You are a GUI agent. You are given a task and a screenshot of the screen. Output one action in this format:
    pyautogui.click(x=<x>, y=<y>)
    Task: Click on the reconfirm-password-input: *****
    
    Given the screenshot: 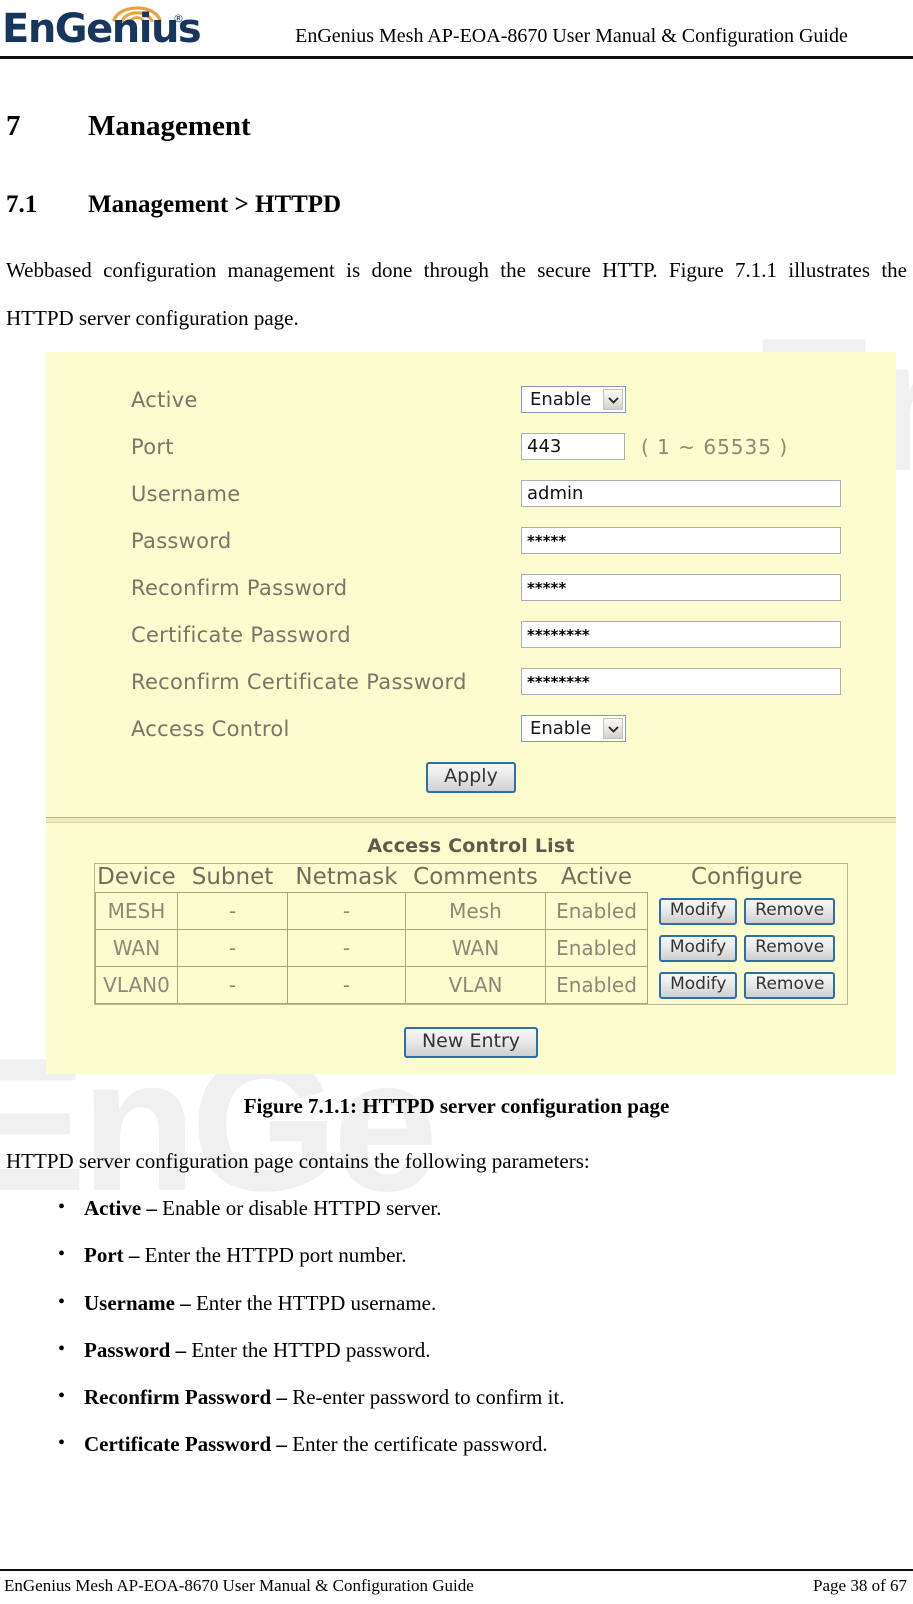 What is the action you would take?
    pyautogui.click(x=681, y=588)
    